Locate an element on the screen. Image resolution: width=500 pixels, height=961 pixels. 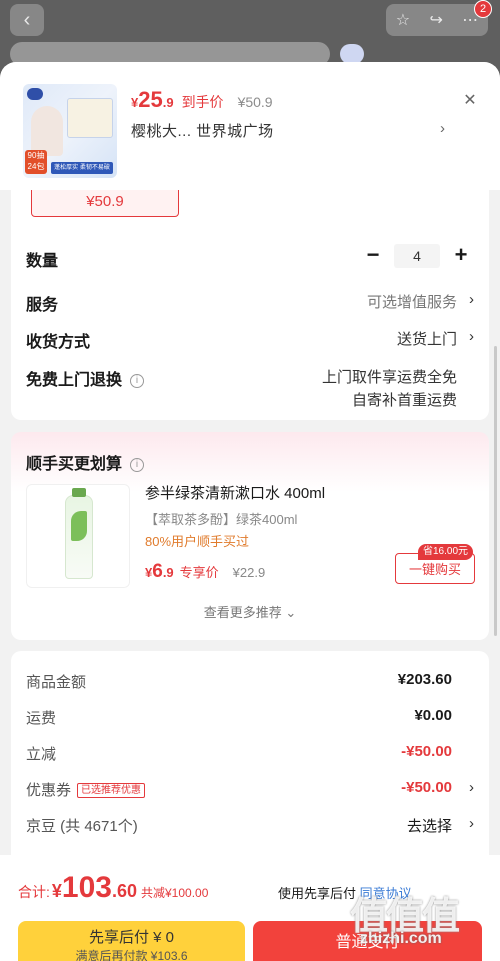
minus-button: − is located at coordinates (373, 256).